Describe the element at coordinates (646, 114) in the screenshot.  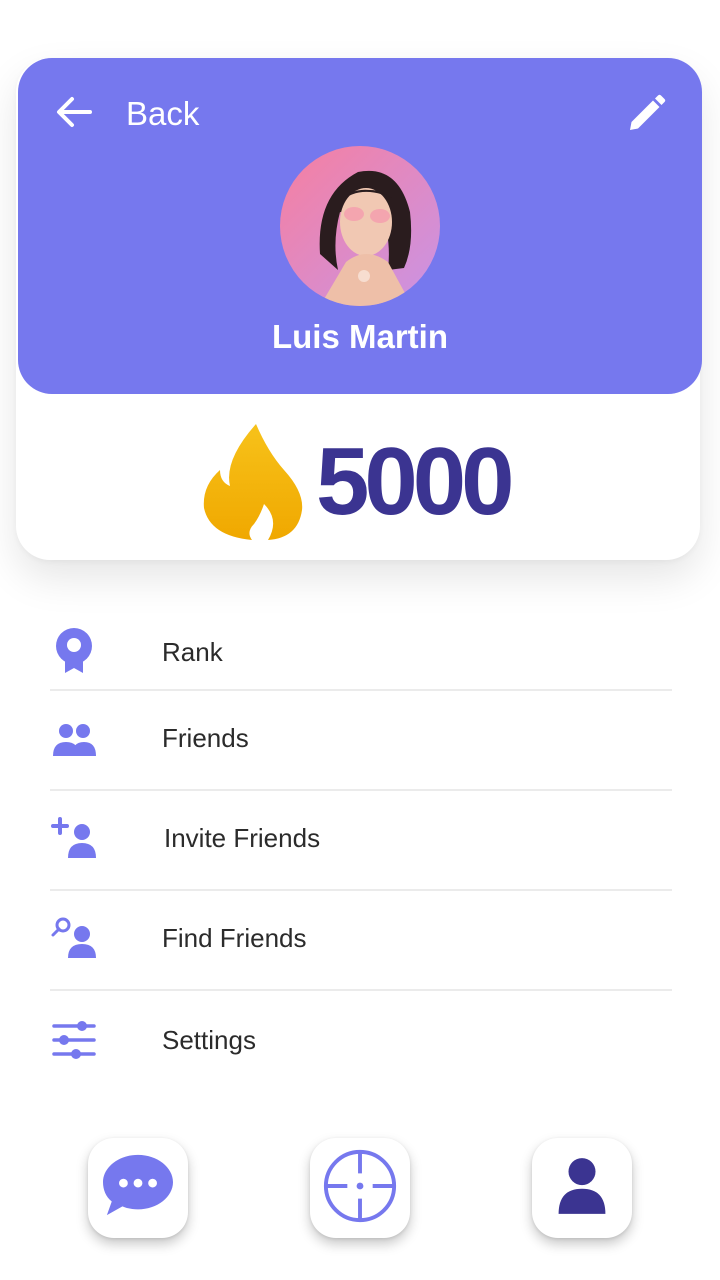
I see `edit-button` at that location.